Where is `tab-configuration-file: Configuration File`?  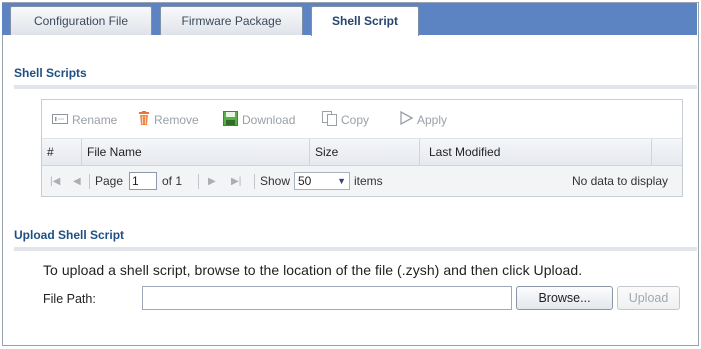
tab-configuration-file: Configuration File is located at coordinates (81, 20).